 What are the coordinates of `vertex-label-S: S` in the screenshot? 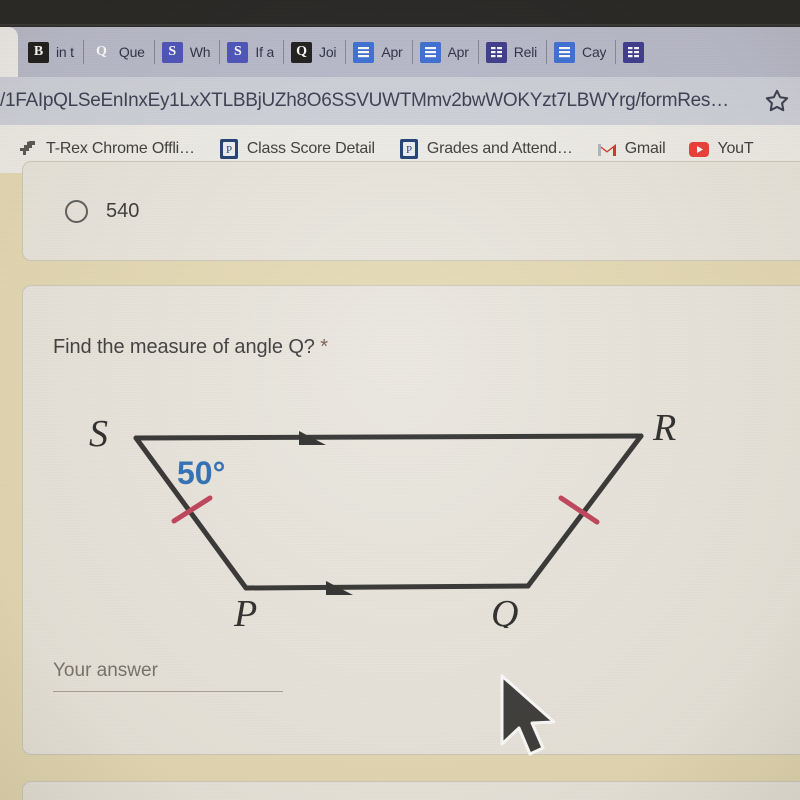 It's located at (98, 434).